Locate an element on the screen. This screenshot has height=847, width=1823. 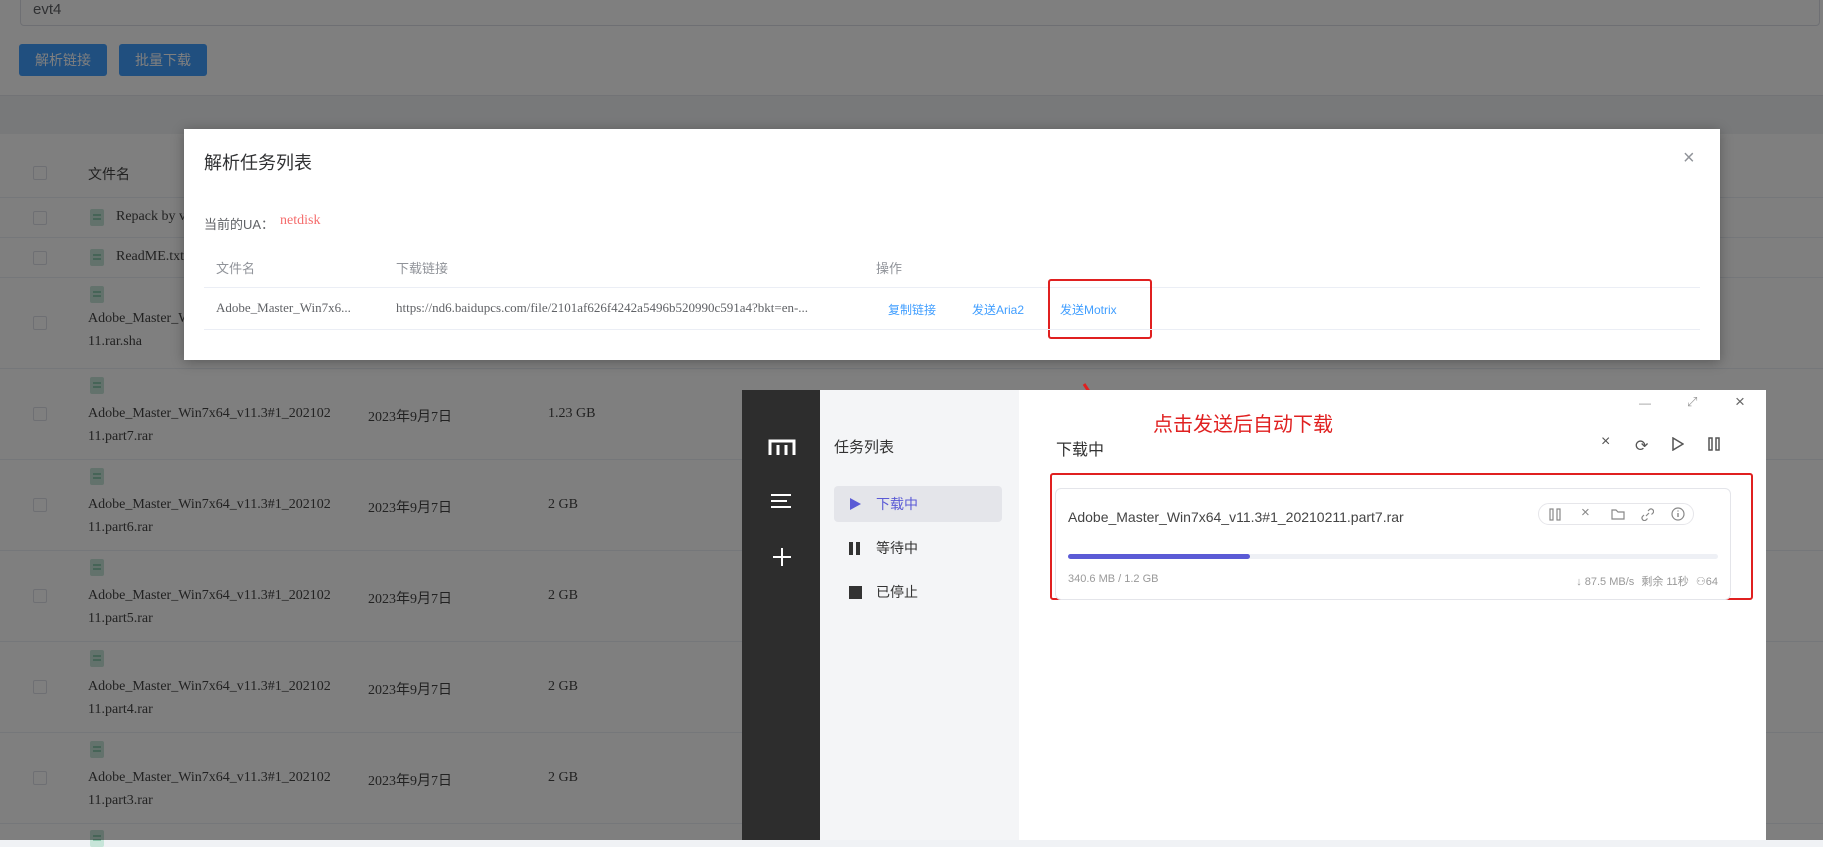
task-stats: ↓ 87.5 MB/s 剩余 11秒 ⚇64 is located at coordinates (1647, 581).